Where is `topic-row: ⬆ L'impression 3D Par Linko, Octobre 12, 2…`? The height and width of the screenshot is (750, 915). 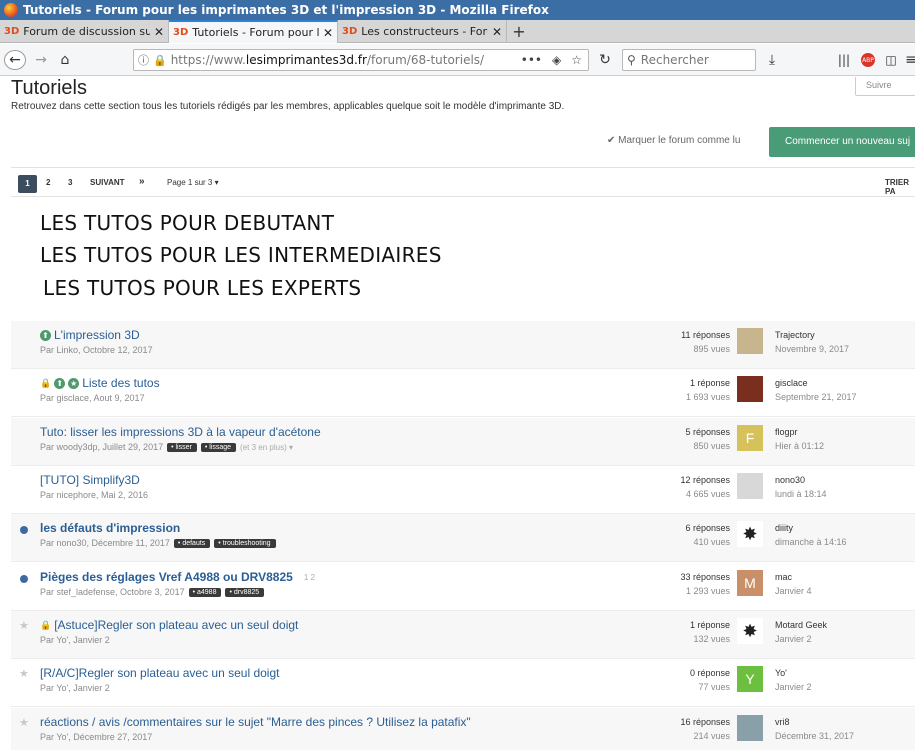
topic-row: ⬆ L'impression 3D Par Linko, Octobre 12, 2… is located at coordinates (463, 345).